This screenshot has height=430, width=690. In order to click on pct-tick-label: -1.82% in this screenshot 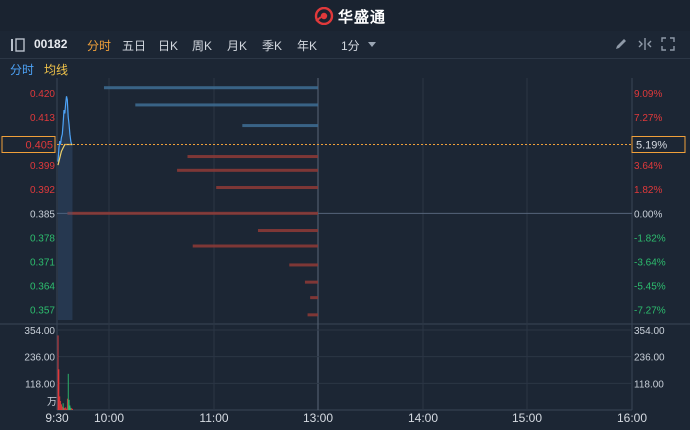, I will do `click(650, 238)`.